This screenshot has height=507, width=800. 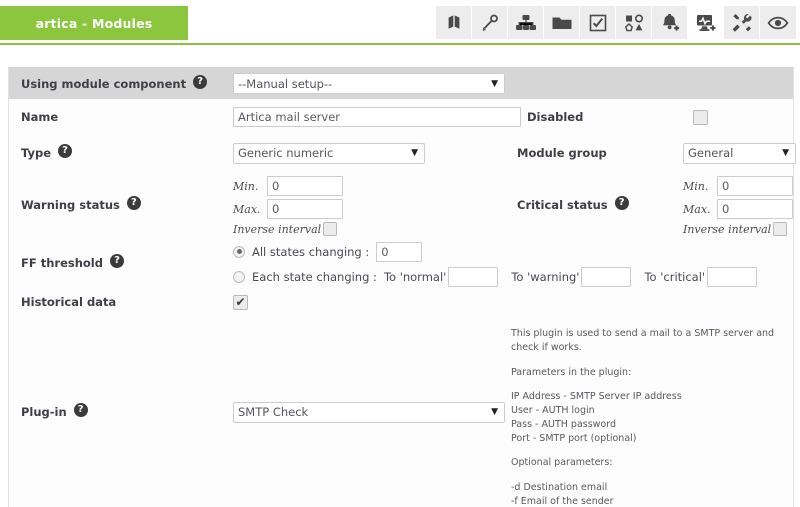 I want to click on folder-icon, so click(x=562, y=22).